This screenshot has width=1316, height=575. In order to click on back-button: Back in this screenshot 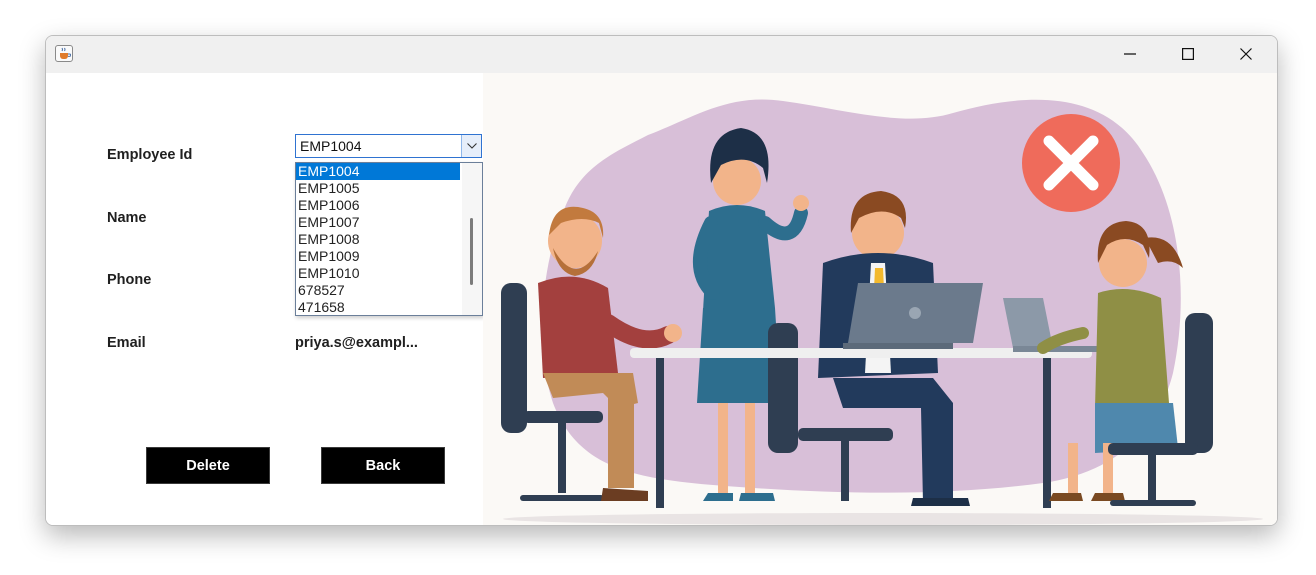, I will do `click(383, 465)`.